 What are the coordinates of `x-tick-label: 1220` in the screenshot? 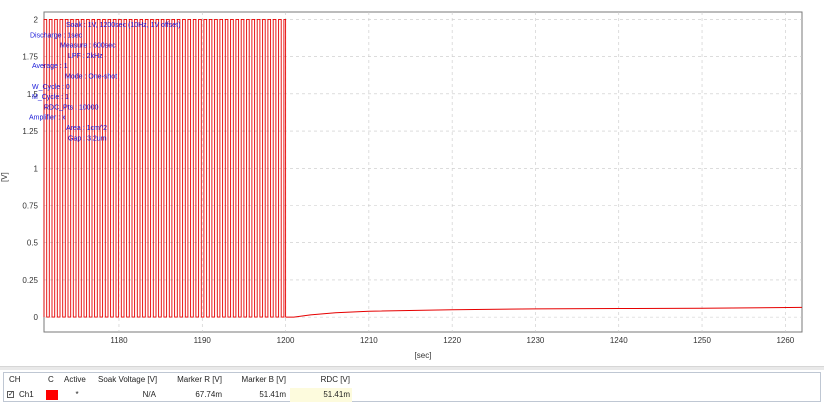 It's located at (452, 340).